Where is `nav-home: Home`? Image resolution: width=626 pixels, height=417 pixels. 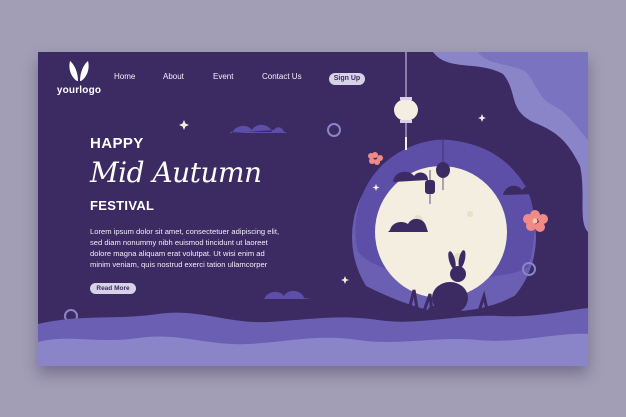 nav-home: Home is located at coordinates (124, 76).